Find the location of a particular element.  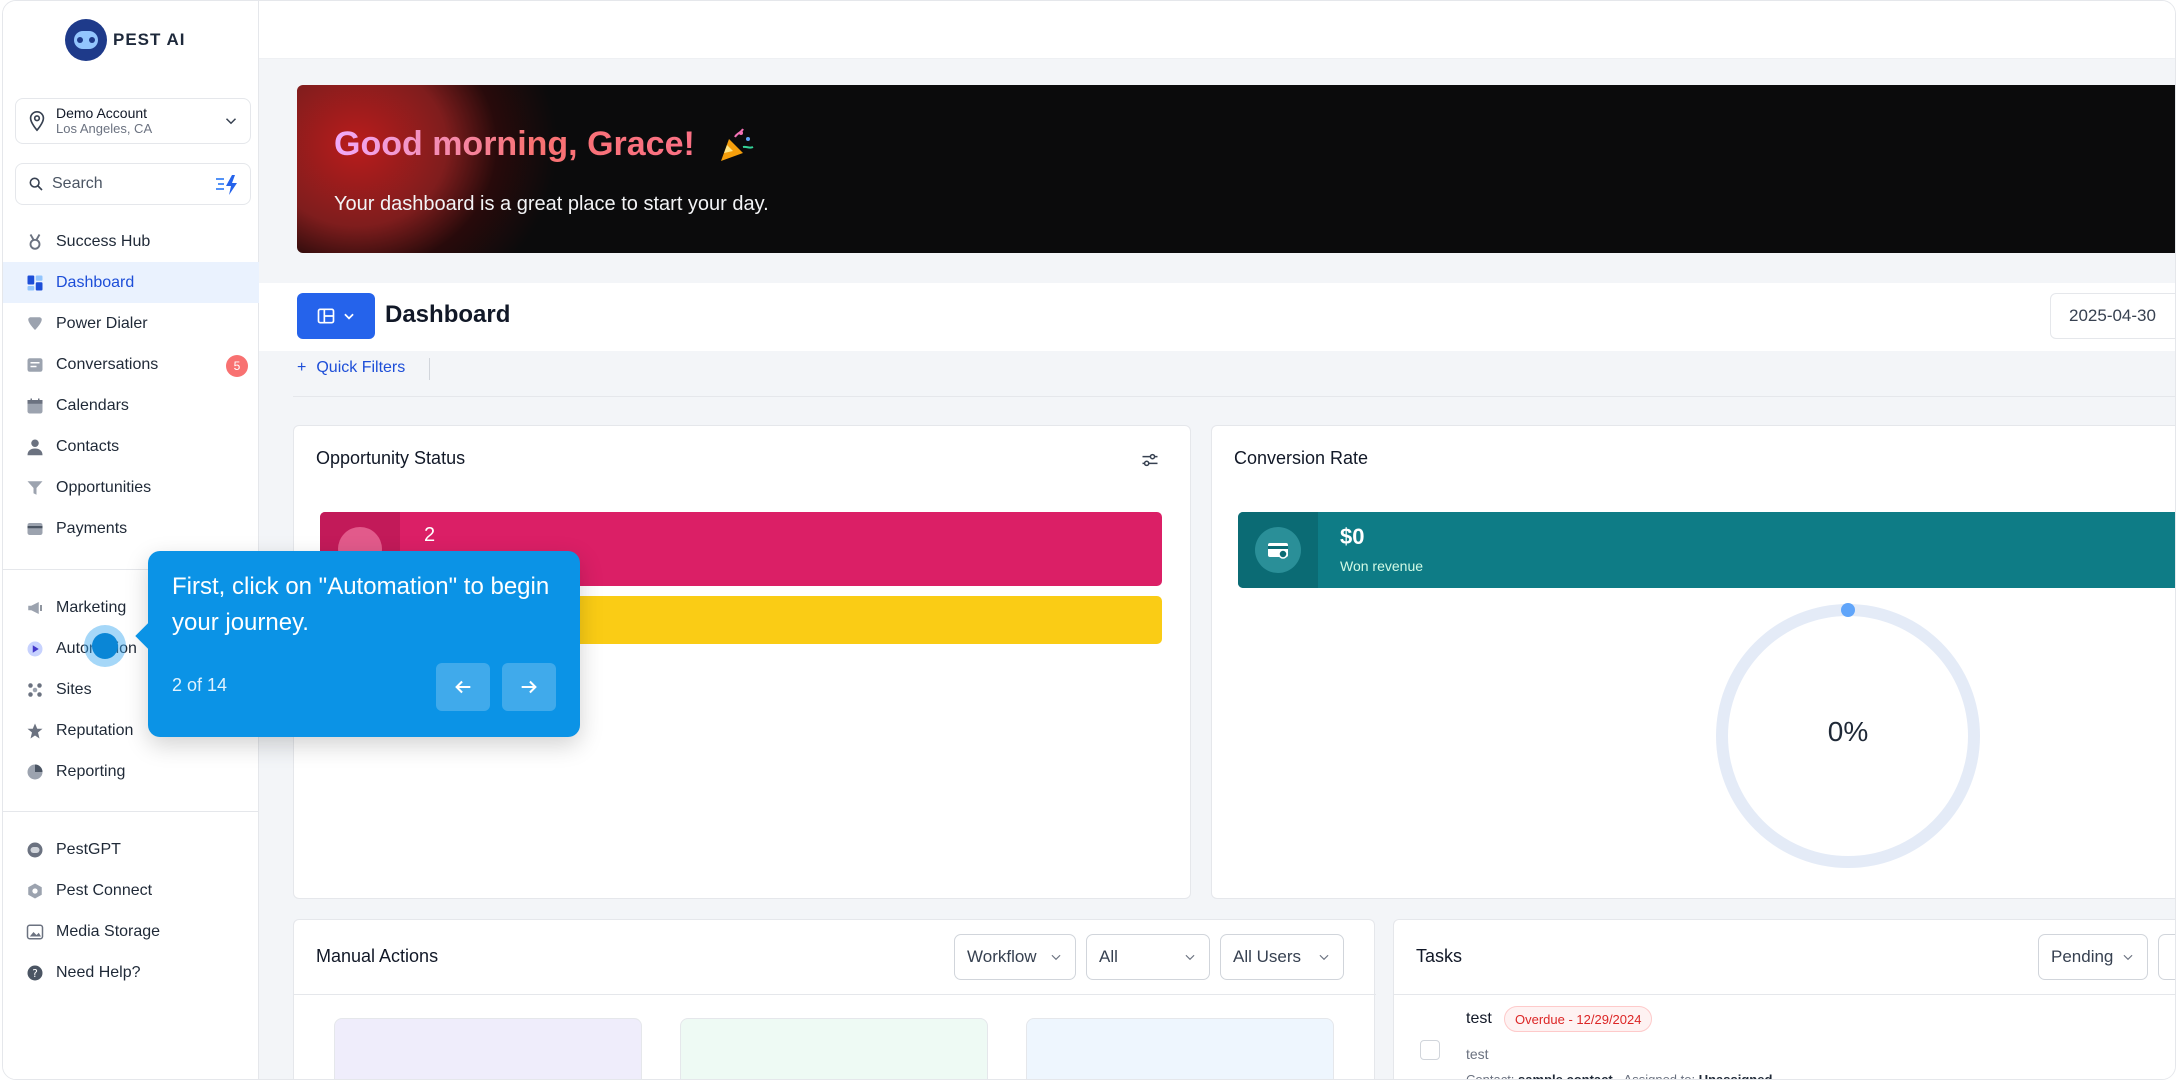

sidebar-item-media-storage: Media Storage is located at coordinates (131, 931).